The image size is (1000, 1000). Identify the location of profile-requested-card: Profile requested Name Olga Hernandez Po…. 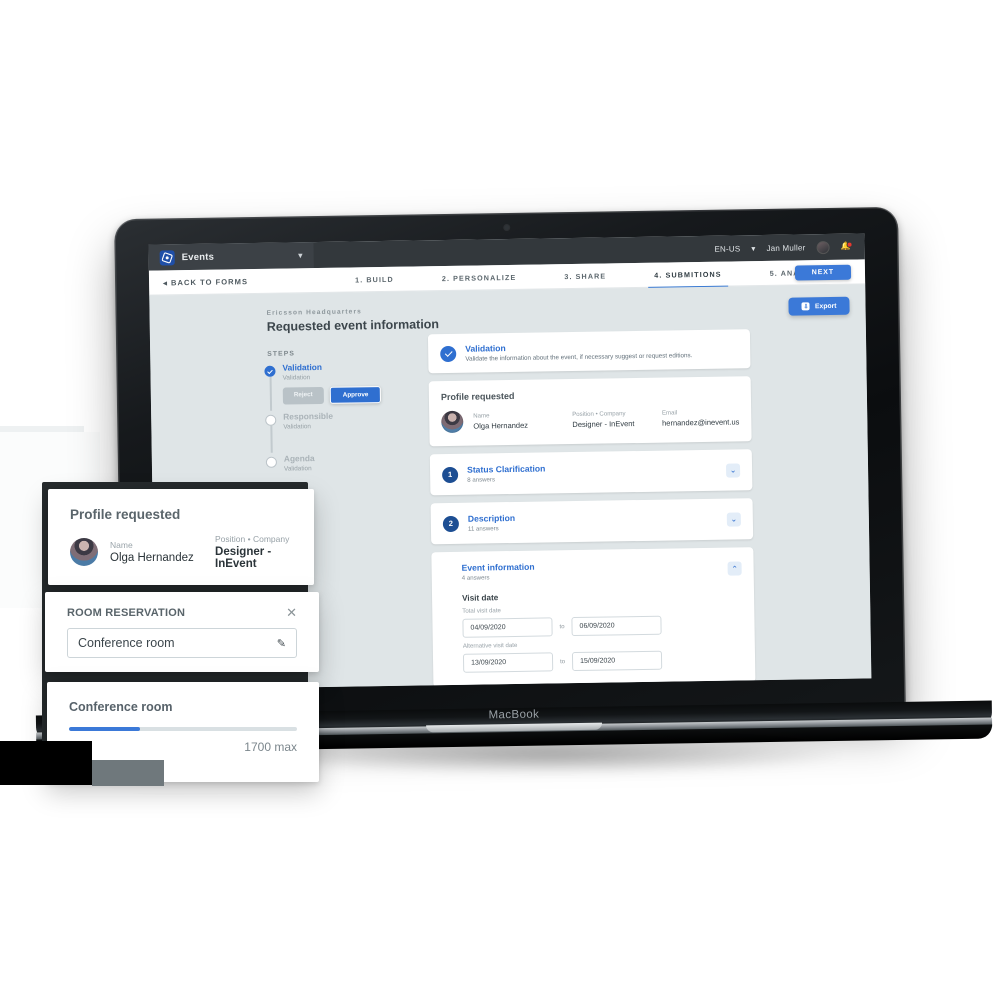
(590, 411).